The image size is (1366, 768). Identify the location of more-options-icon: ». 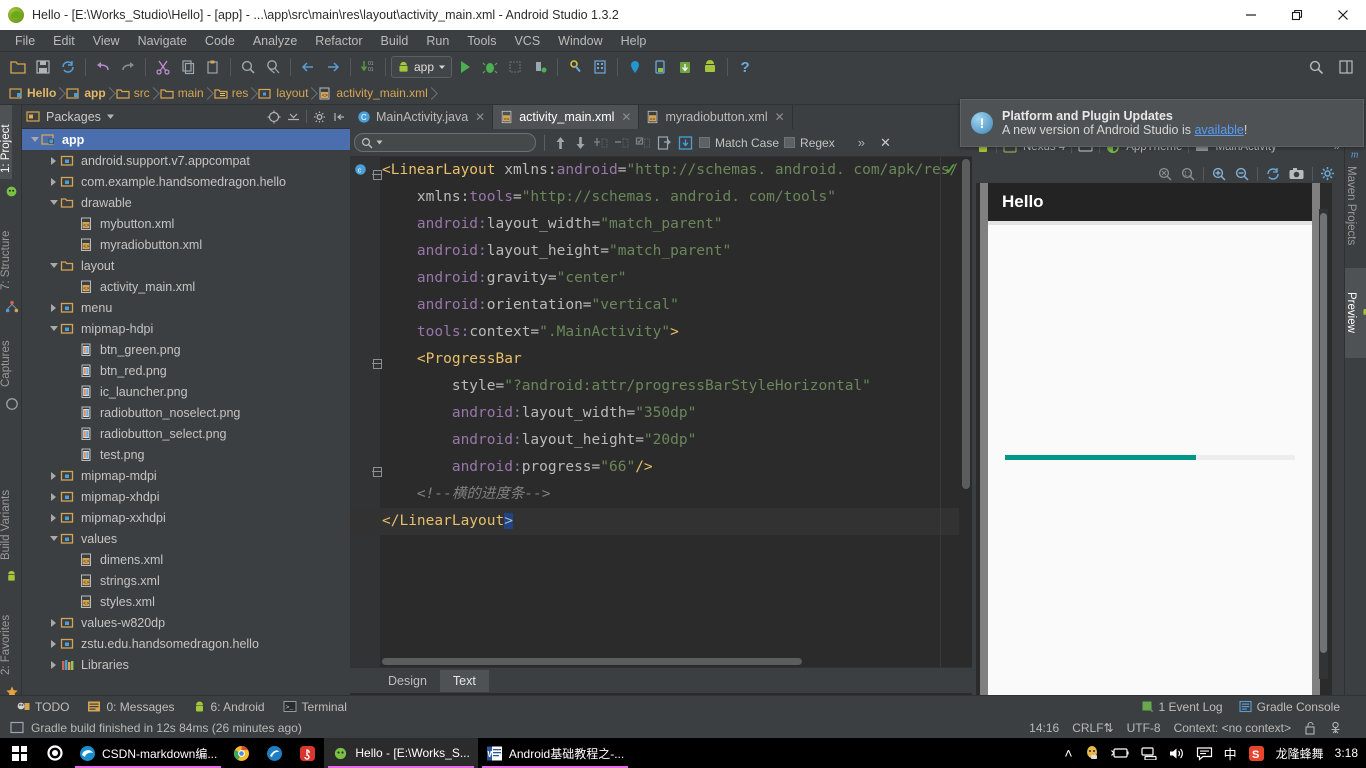
(861, 142).